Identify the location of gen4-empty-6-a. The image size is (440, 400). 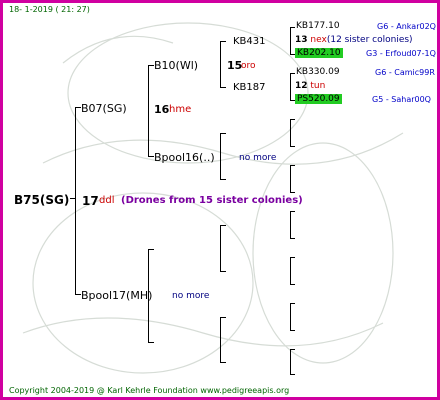
(292, 349).